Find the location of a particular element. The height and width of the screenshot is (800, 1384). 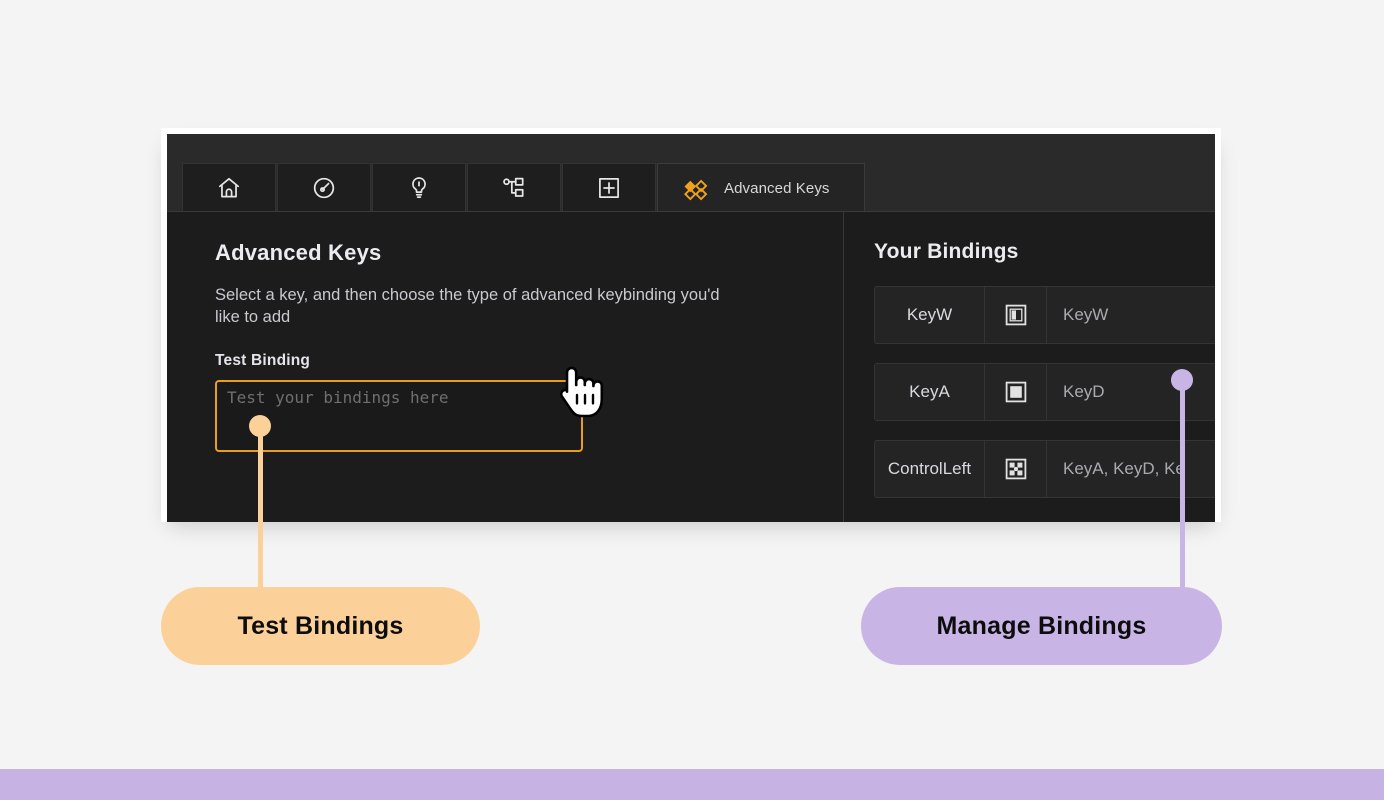

tab-strip: Advanced Keys is located at coordinates (691, 173).